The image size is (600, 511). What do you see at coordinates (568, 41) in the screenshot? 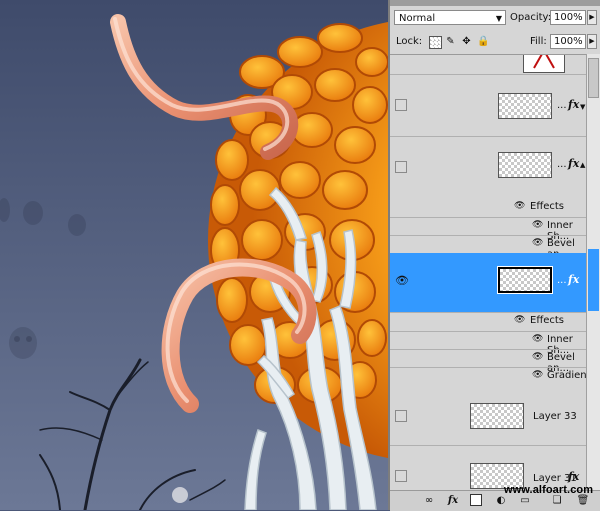
I see `fill-input: 100%` at bounding box center [568, 41].